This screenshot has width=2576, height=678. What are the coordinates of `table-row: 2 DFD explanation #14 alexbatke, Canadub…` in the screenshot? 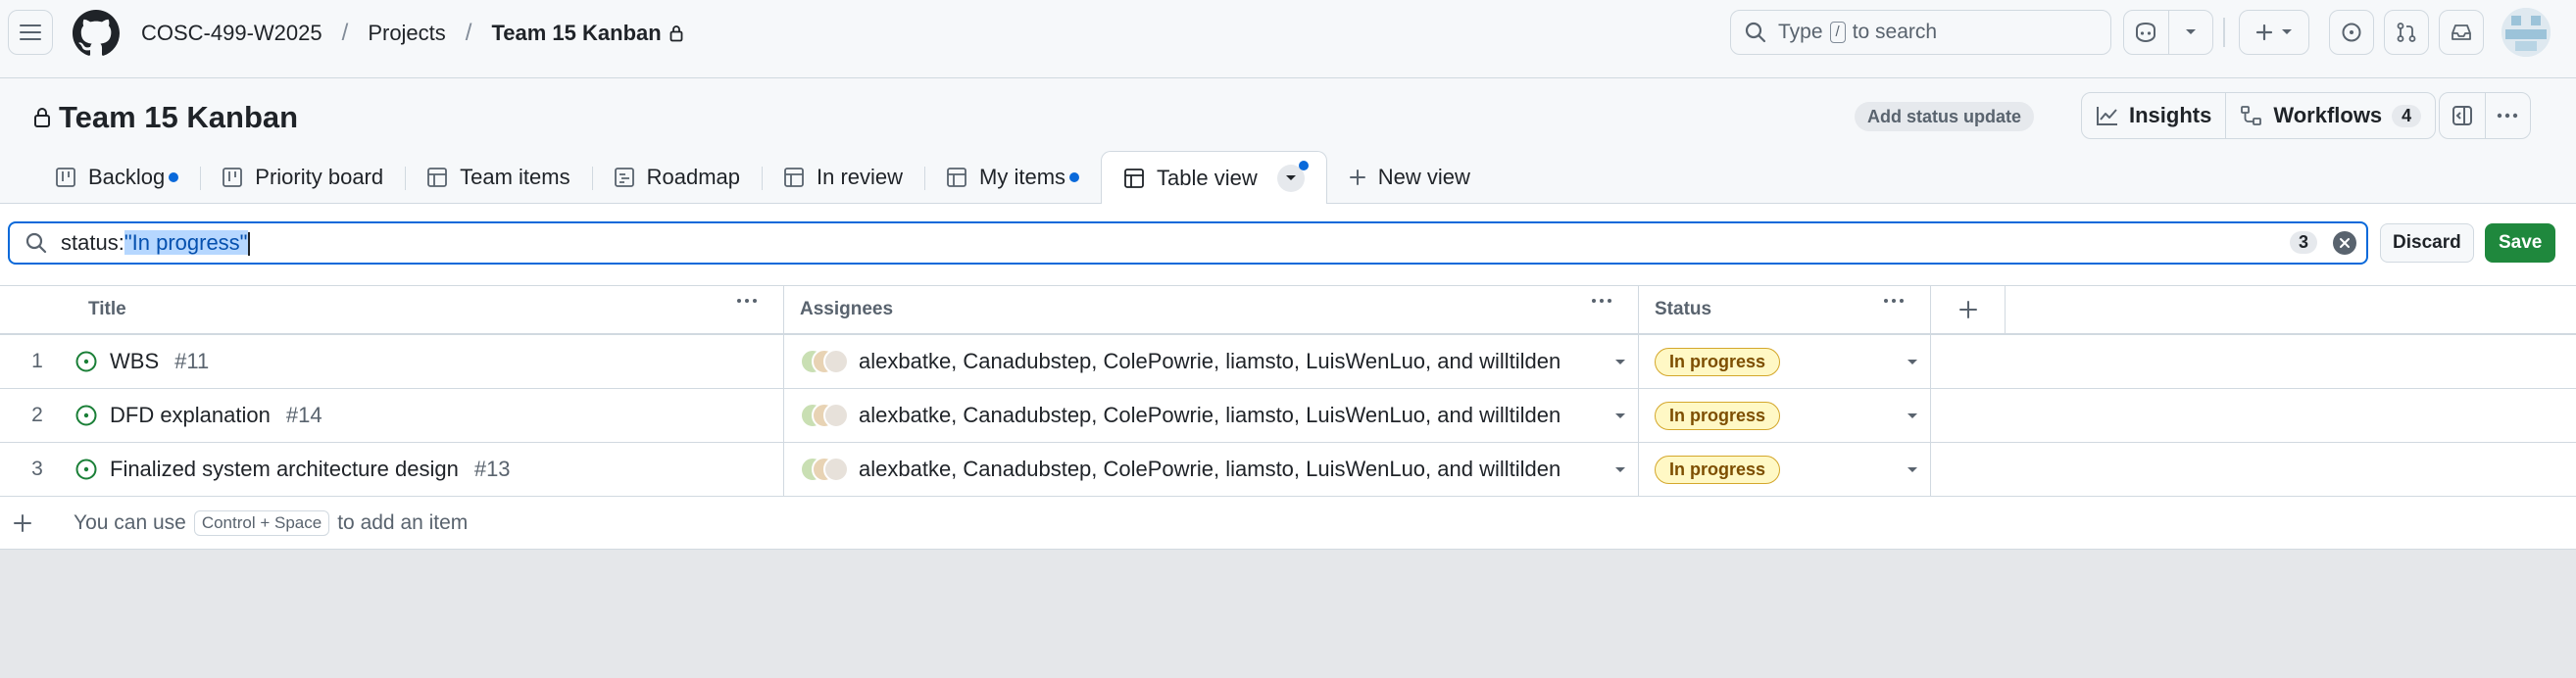 It's located at (1288, 416).